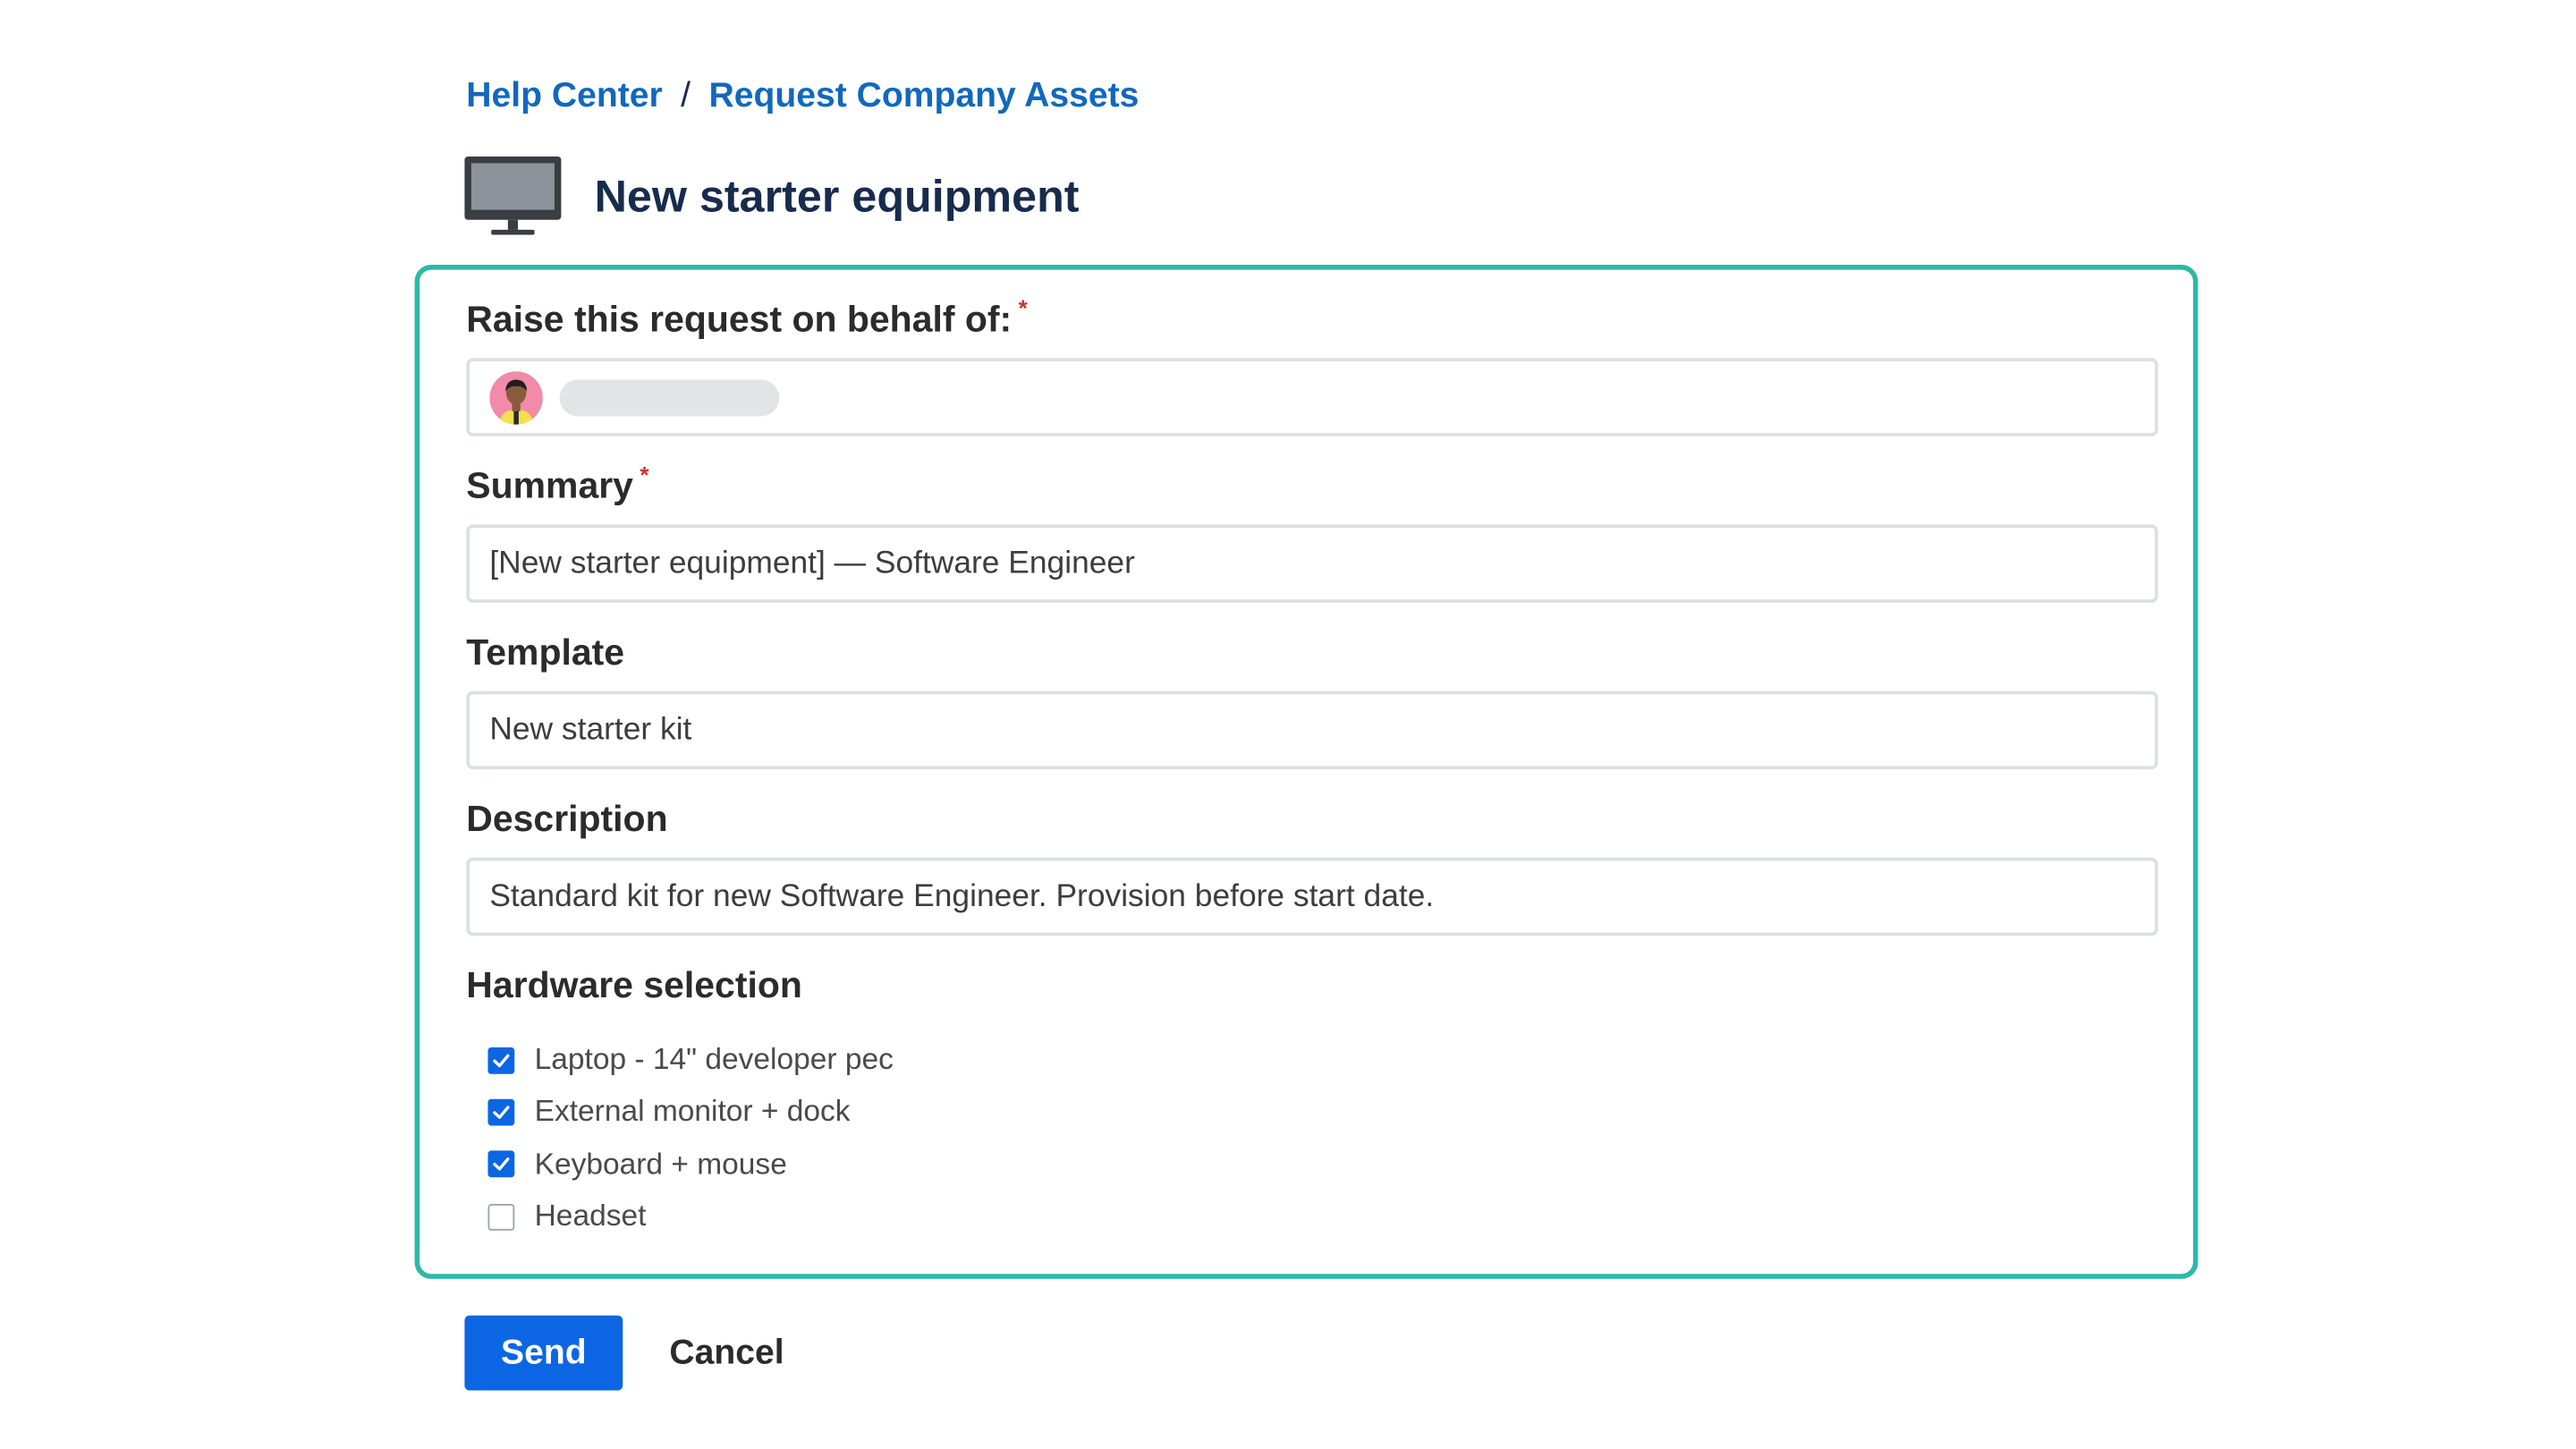  What do you see at coordinates (590, 1216) in the screenshot?
I see `hardware-option-label: Headset` at bounding box center [590, 1216].